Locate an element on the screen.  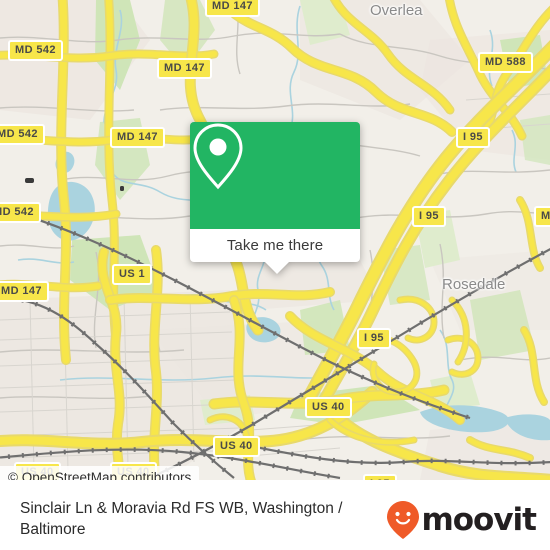
location-pin-icon is located at coordinates (218, 156).